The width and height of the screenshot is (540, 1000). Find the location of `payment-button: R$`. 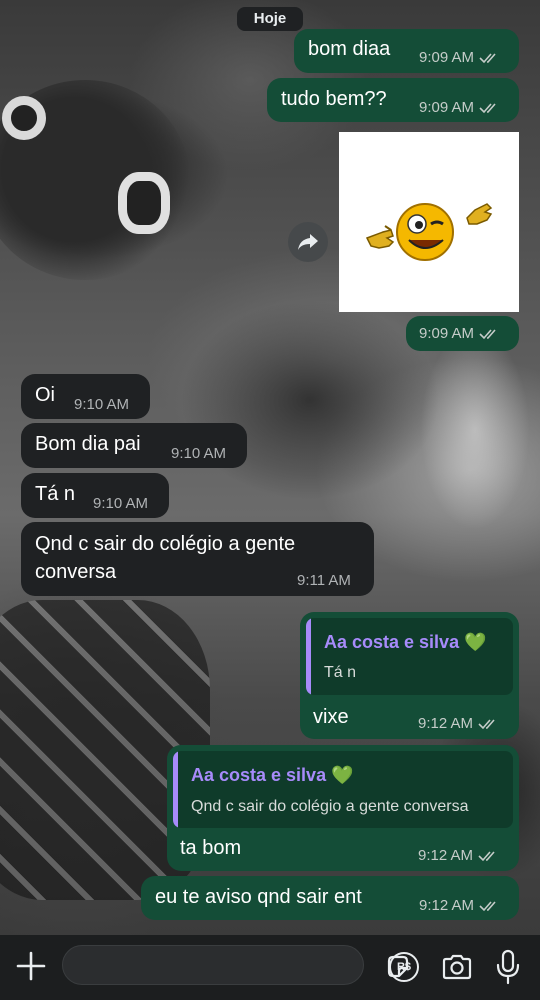

payment-button: R$ is located at coordinates (404, 967).